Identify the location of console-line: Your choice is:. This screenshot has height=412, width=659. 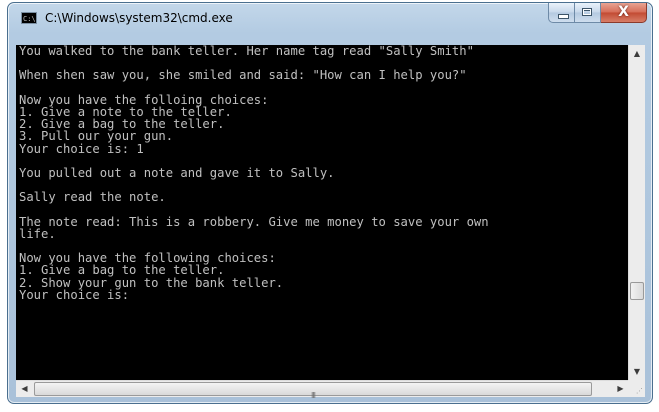
(78, 294).